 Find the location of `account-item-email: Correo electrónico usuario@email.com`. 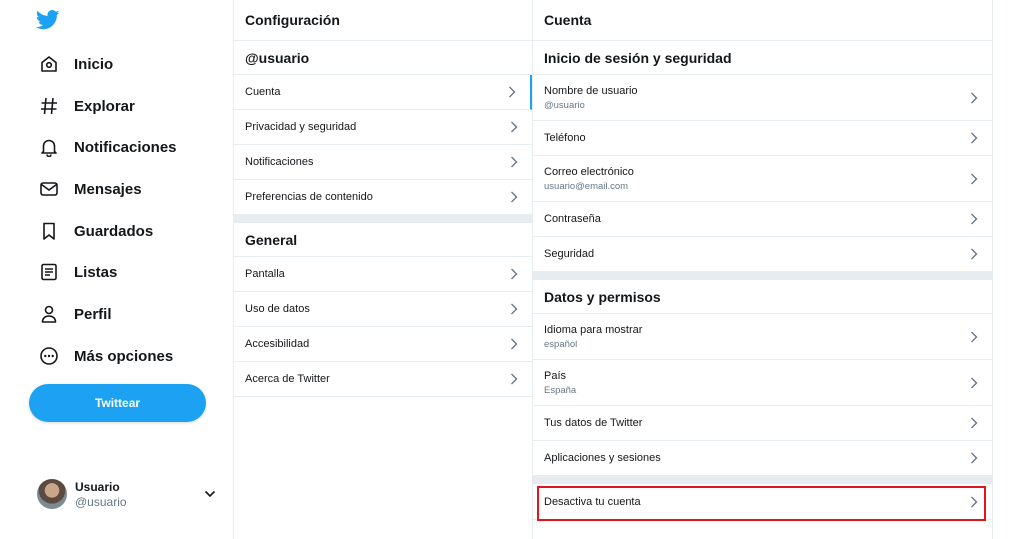

account-item-email: Correo electrónico usuario@email.com is located at coordinates (762, 179).